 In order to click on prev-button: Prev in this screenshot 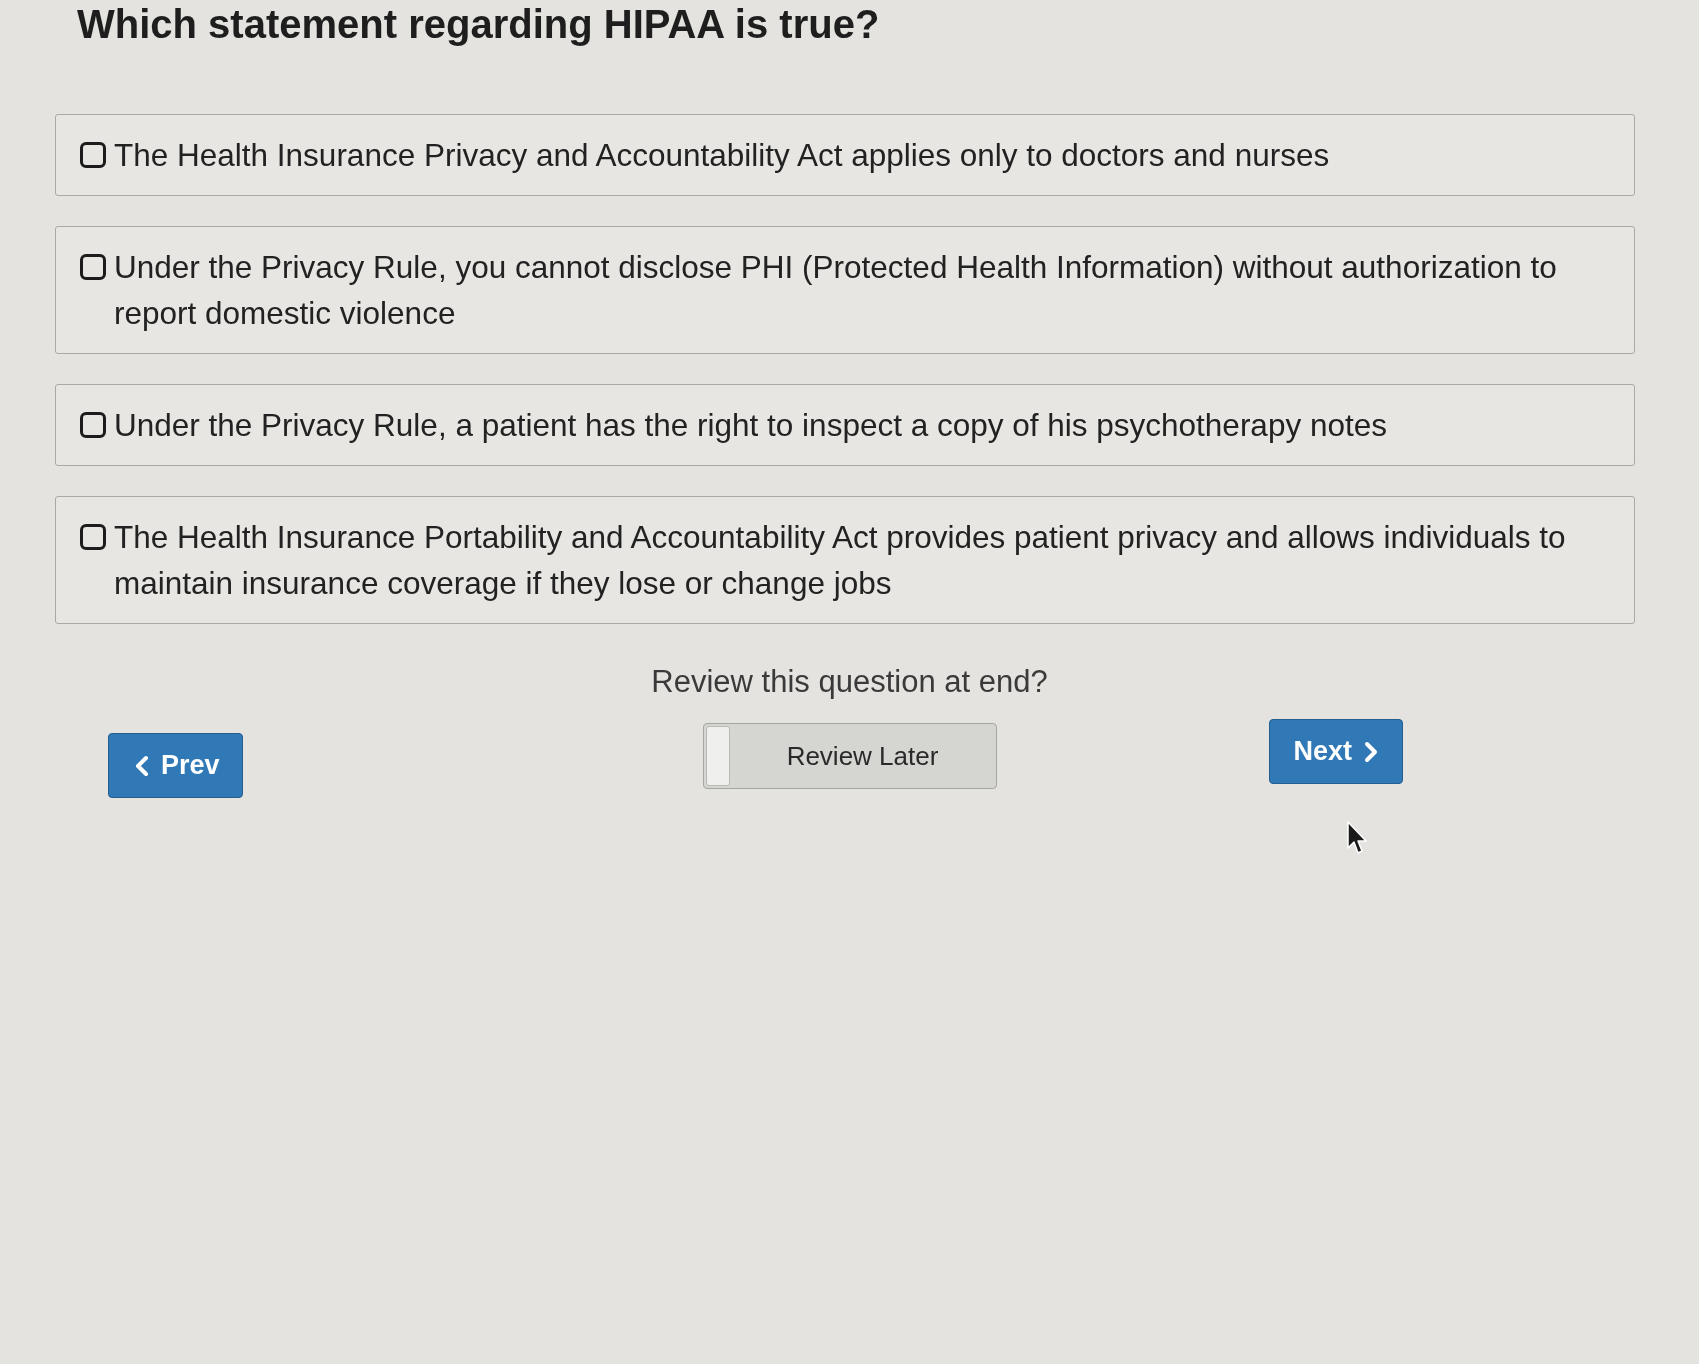, I will do `click(175, 765)`.